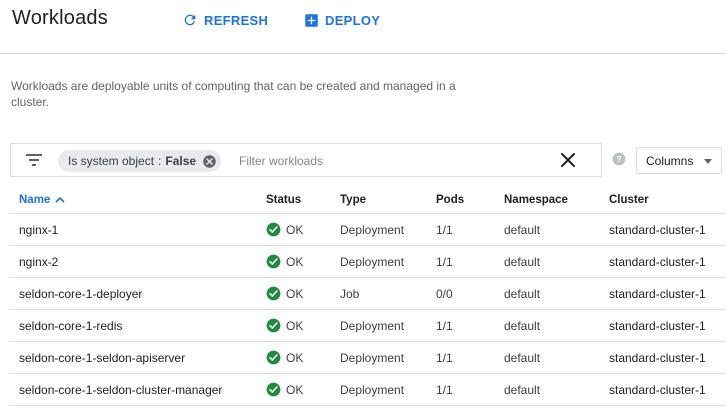 The image size is (726, 410). I want to click on column-header-name: Name, so click(42, 199).